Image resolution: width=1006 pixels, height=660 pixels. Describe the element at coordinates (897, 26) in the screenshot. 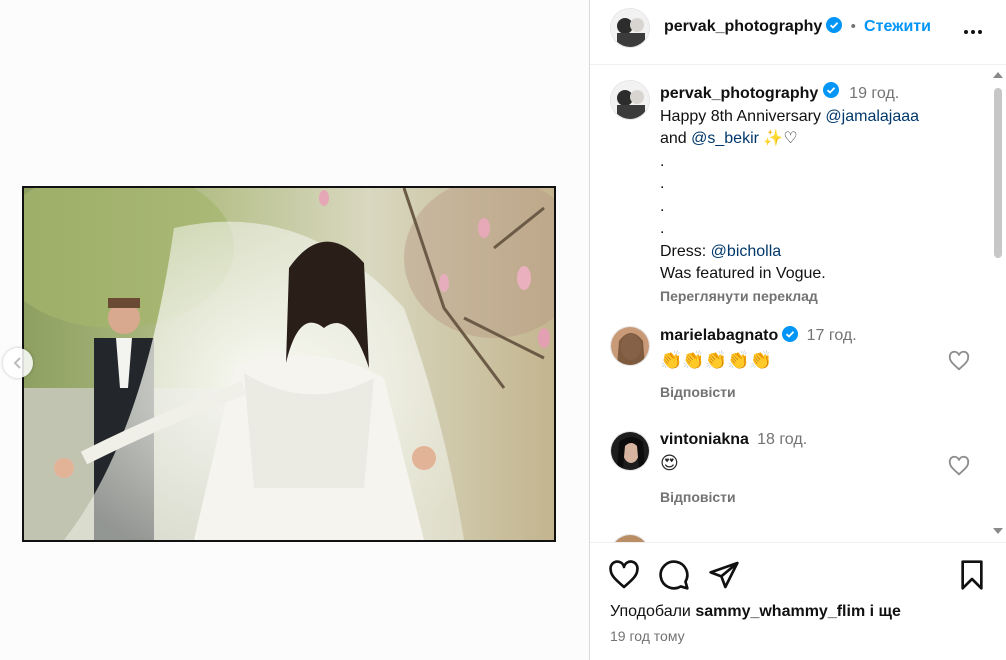

I see `follow-button: Стежити` at that location.